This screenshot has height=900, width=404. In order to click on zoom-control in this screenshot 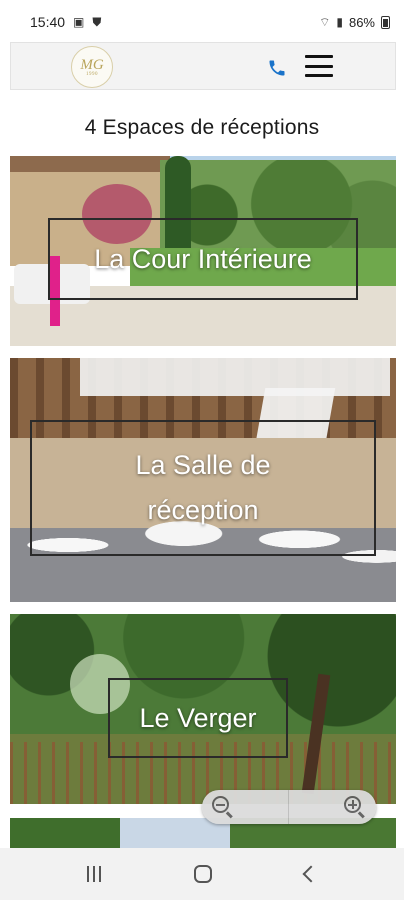, I will do `click(289, 807)`.